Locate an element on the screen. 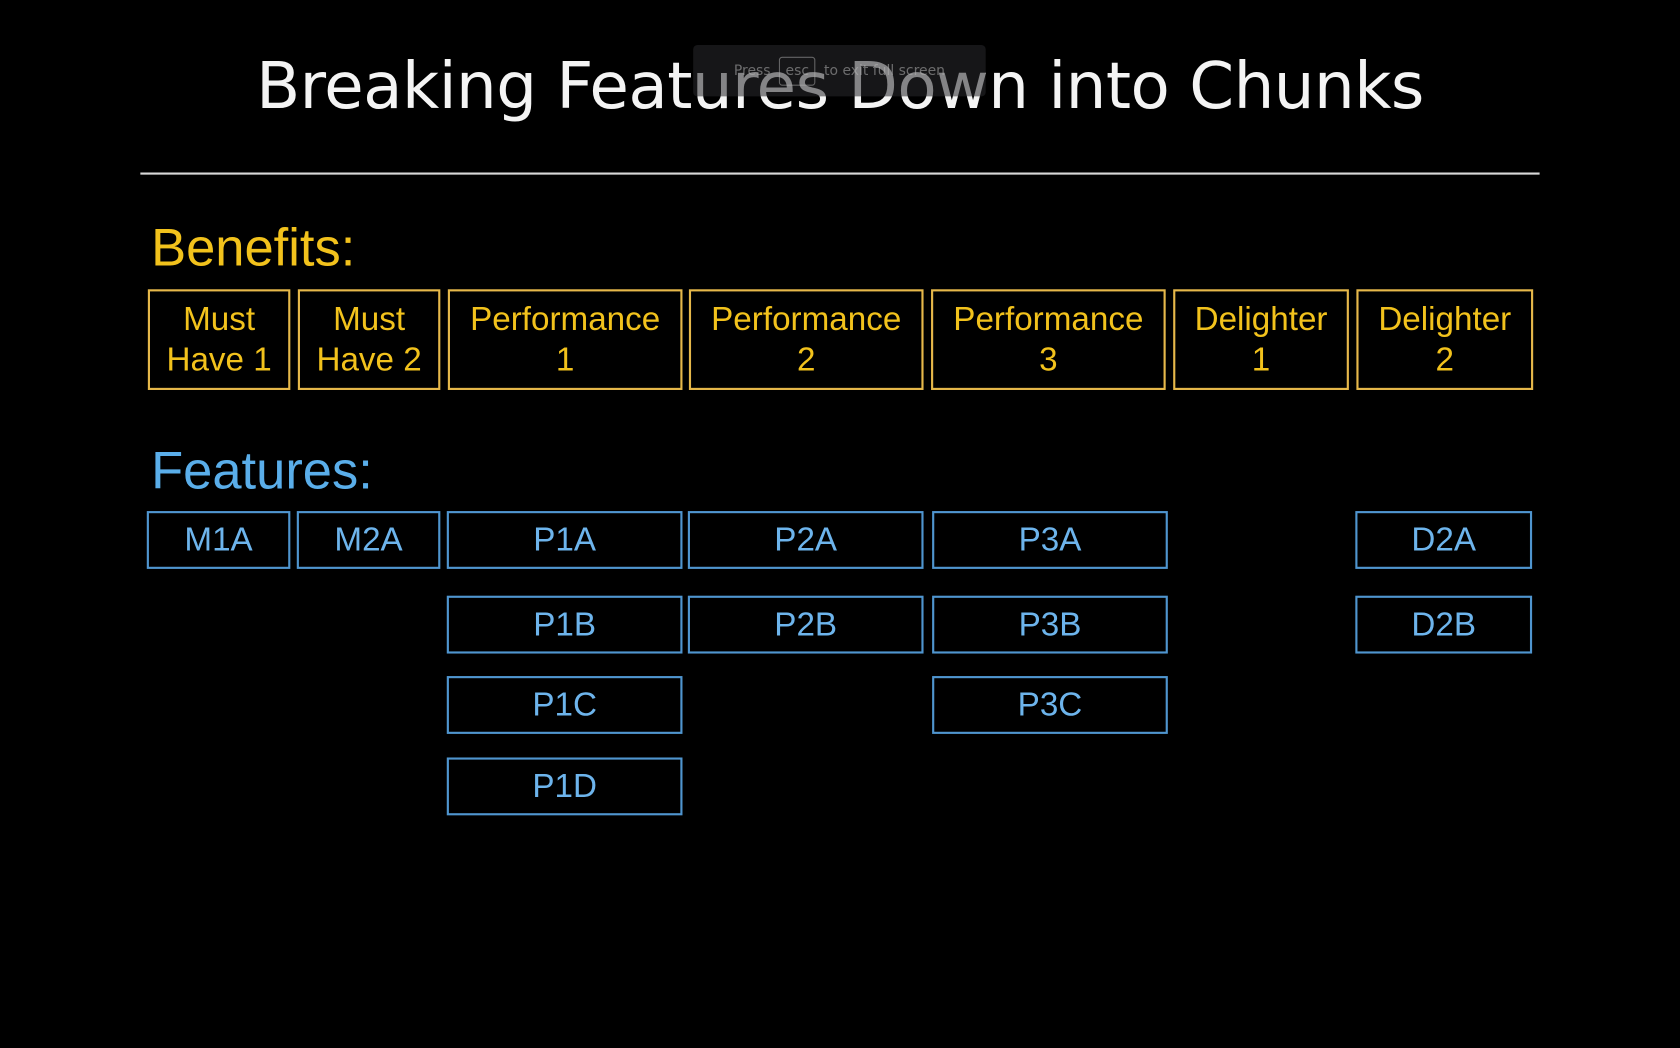  feature-d2a: D2A is located at coordinates (1444, 540).